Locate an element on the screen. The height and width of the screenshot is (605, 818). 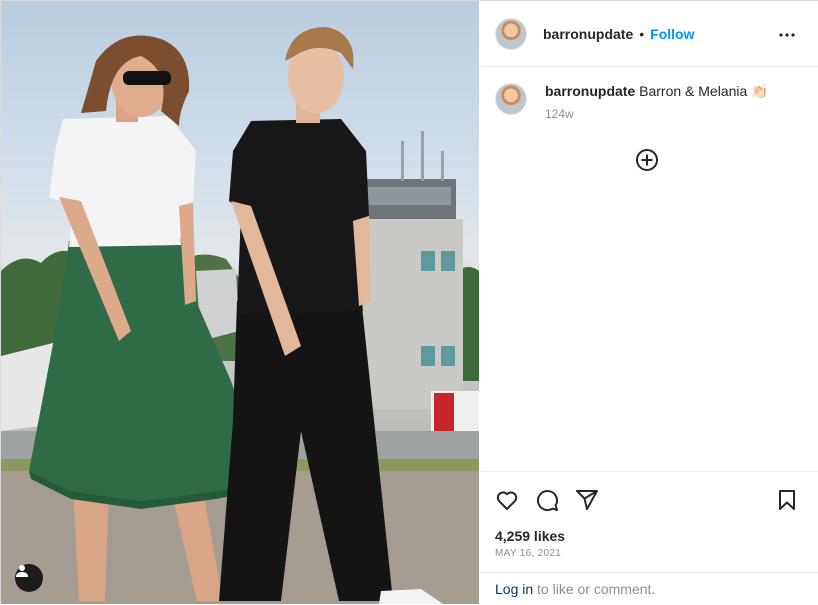
post-header: barronupdate • Follow is located at coordinates (648, 34).